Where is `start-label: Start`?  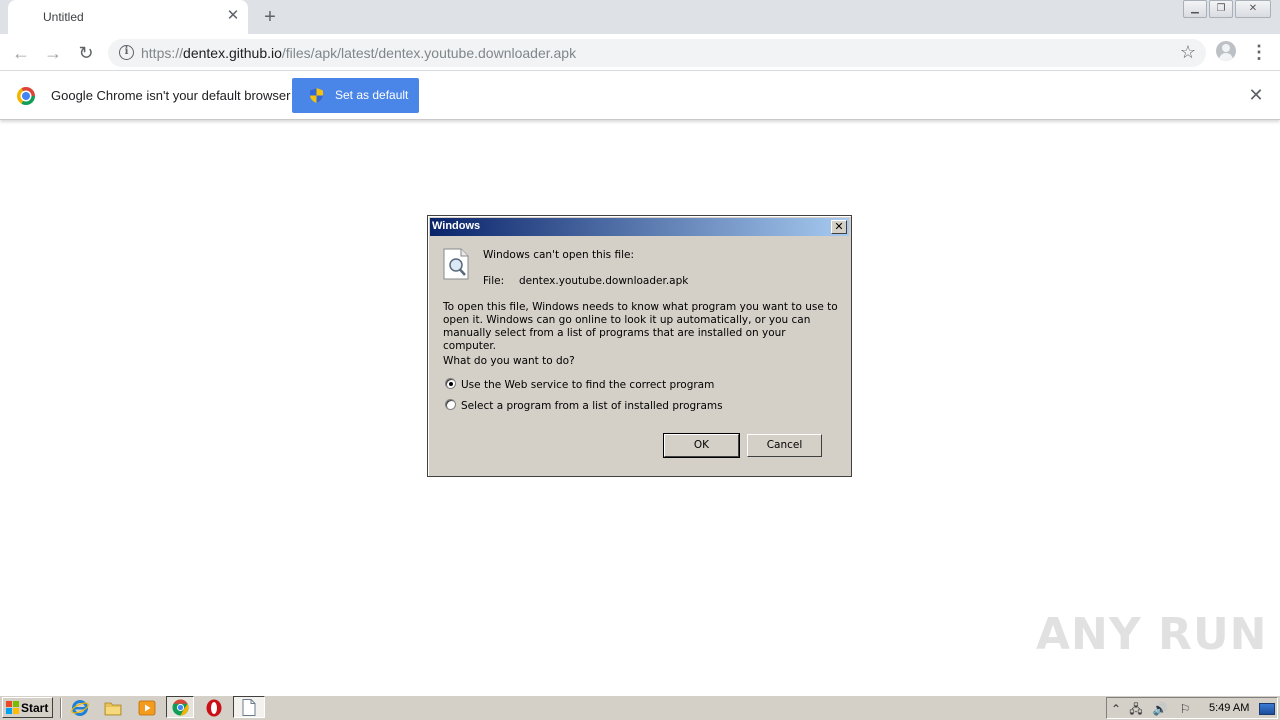
start-label: Start is located at coordinates (35, 708).